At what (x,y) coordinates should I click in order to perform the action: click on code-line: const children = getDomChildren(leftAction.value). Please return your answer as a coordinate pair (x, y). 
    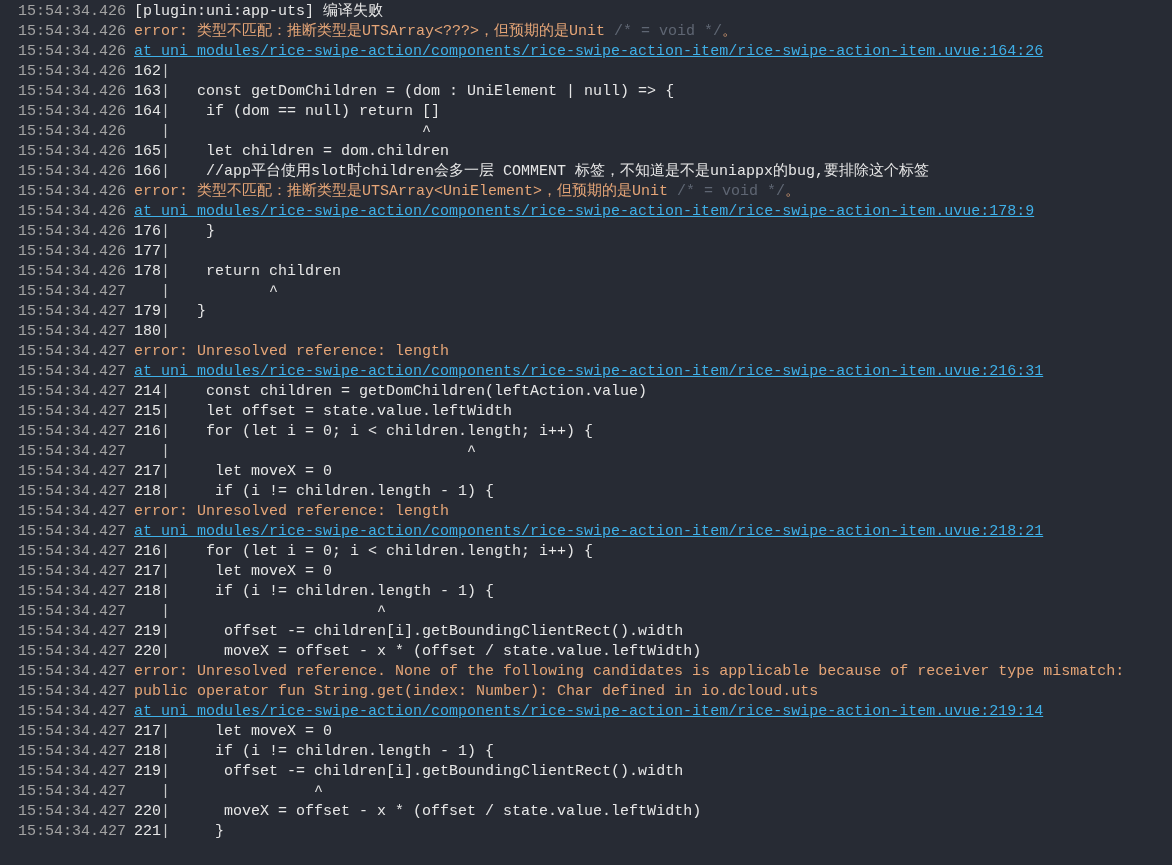
    Looking at the image, I should click on (426, 392).